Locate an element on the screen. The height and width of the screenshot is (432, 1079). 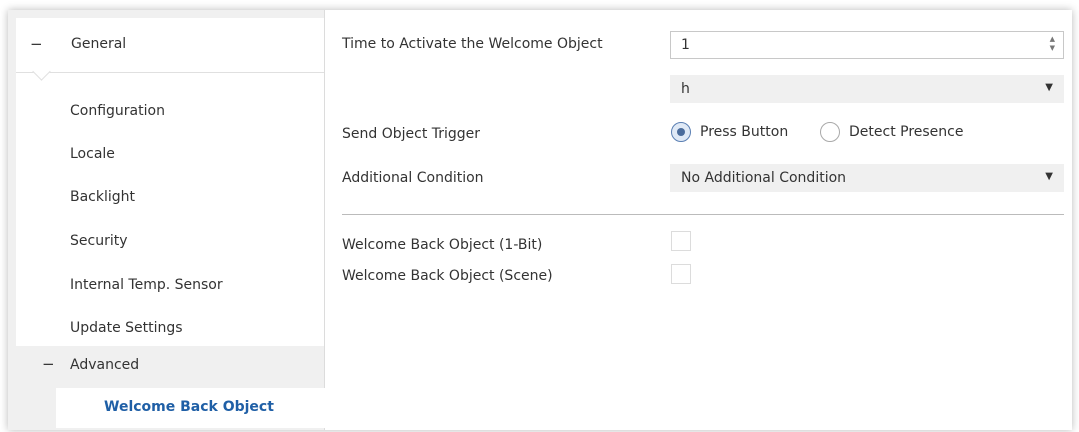
sidebar-item-security: Security is located at coordinates (170, 242).